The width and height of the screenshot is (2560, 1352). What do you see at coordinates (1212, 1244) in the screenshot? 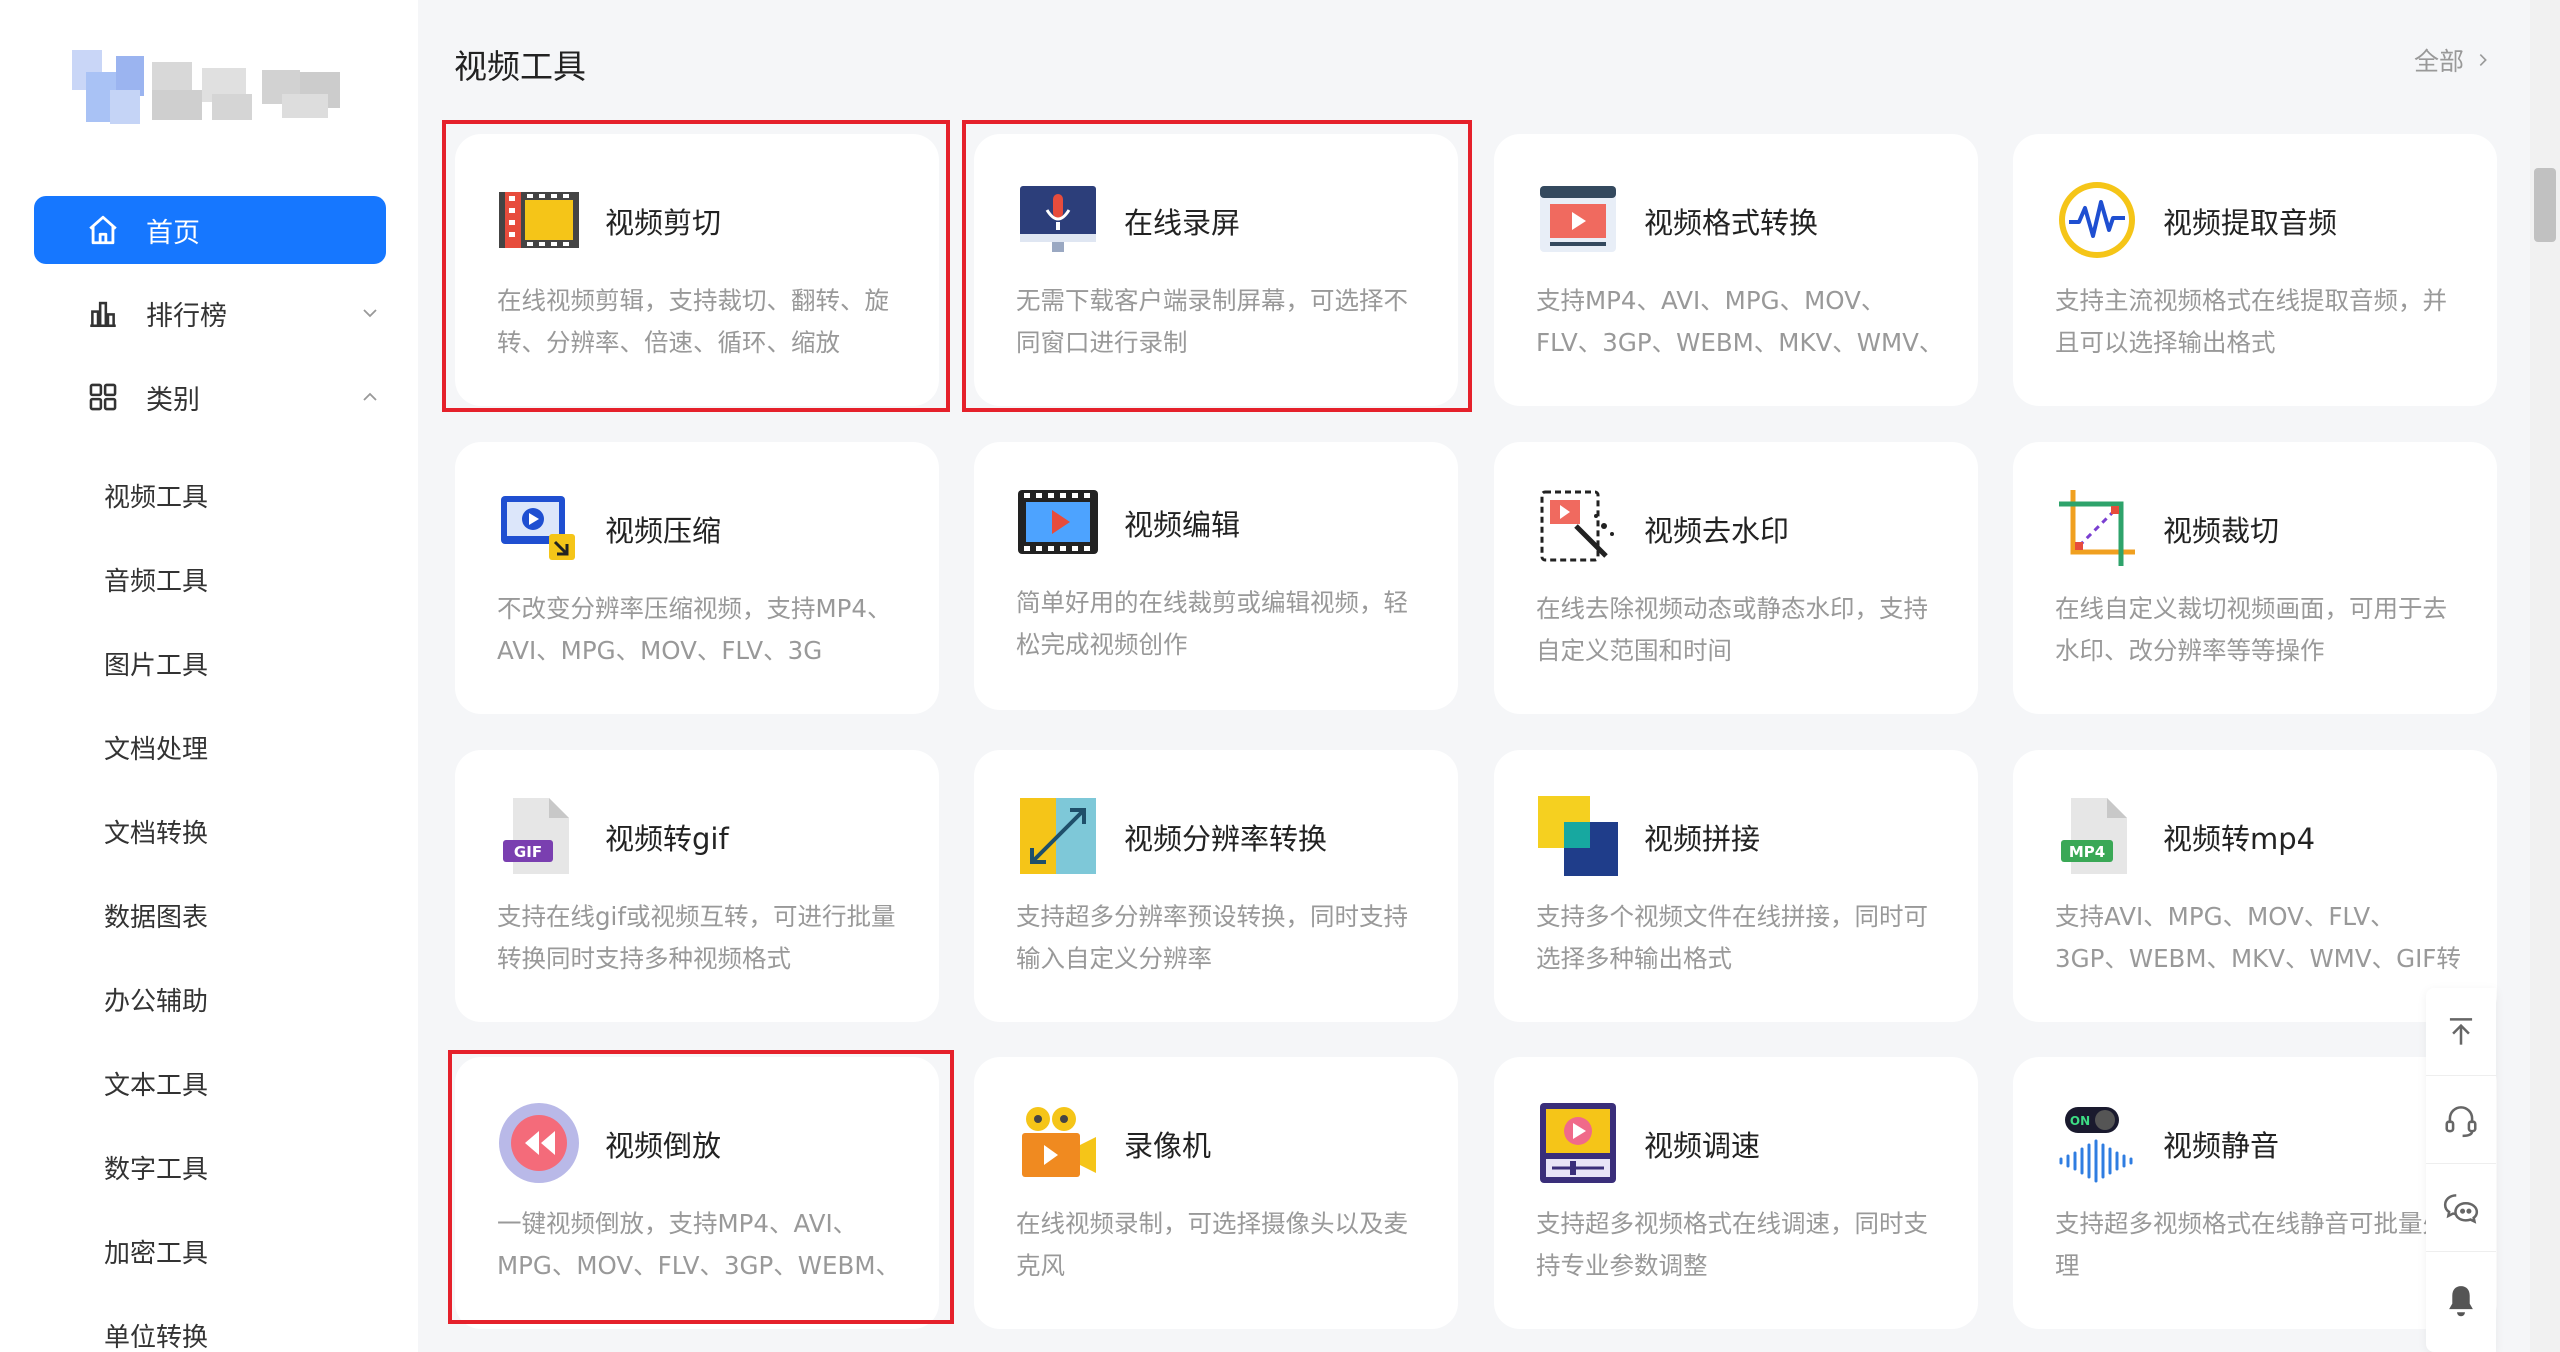
I see `card-desc: 在线视频录制，可选择摄像头以及麦克风` at bounding box center [1212, 1244].